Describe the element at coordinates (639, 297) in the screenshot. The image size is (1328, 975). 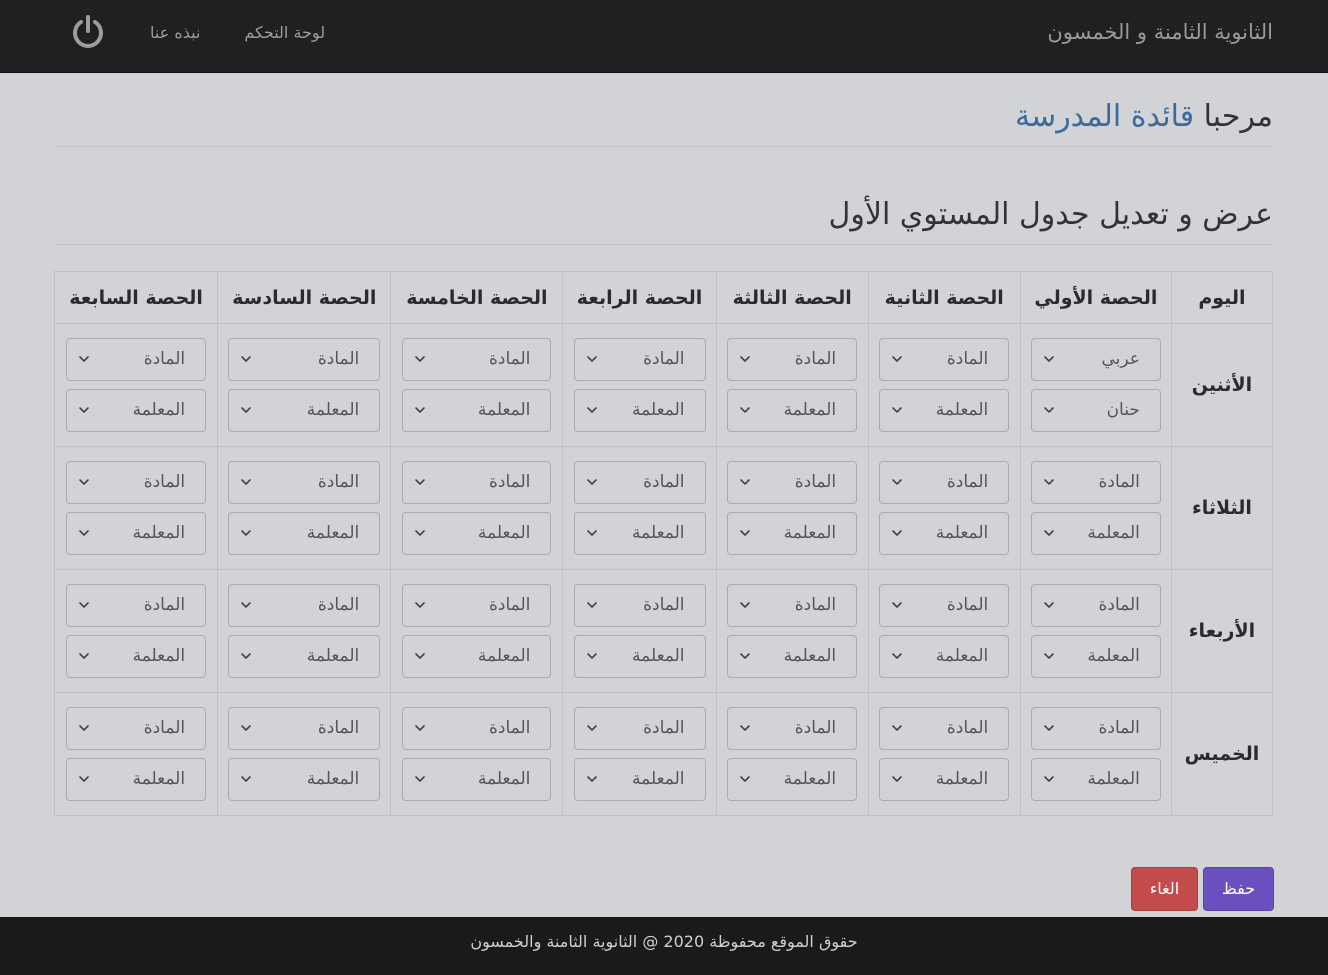
I see `header-period-4: الحصة الرابعة` at that location.